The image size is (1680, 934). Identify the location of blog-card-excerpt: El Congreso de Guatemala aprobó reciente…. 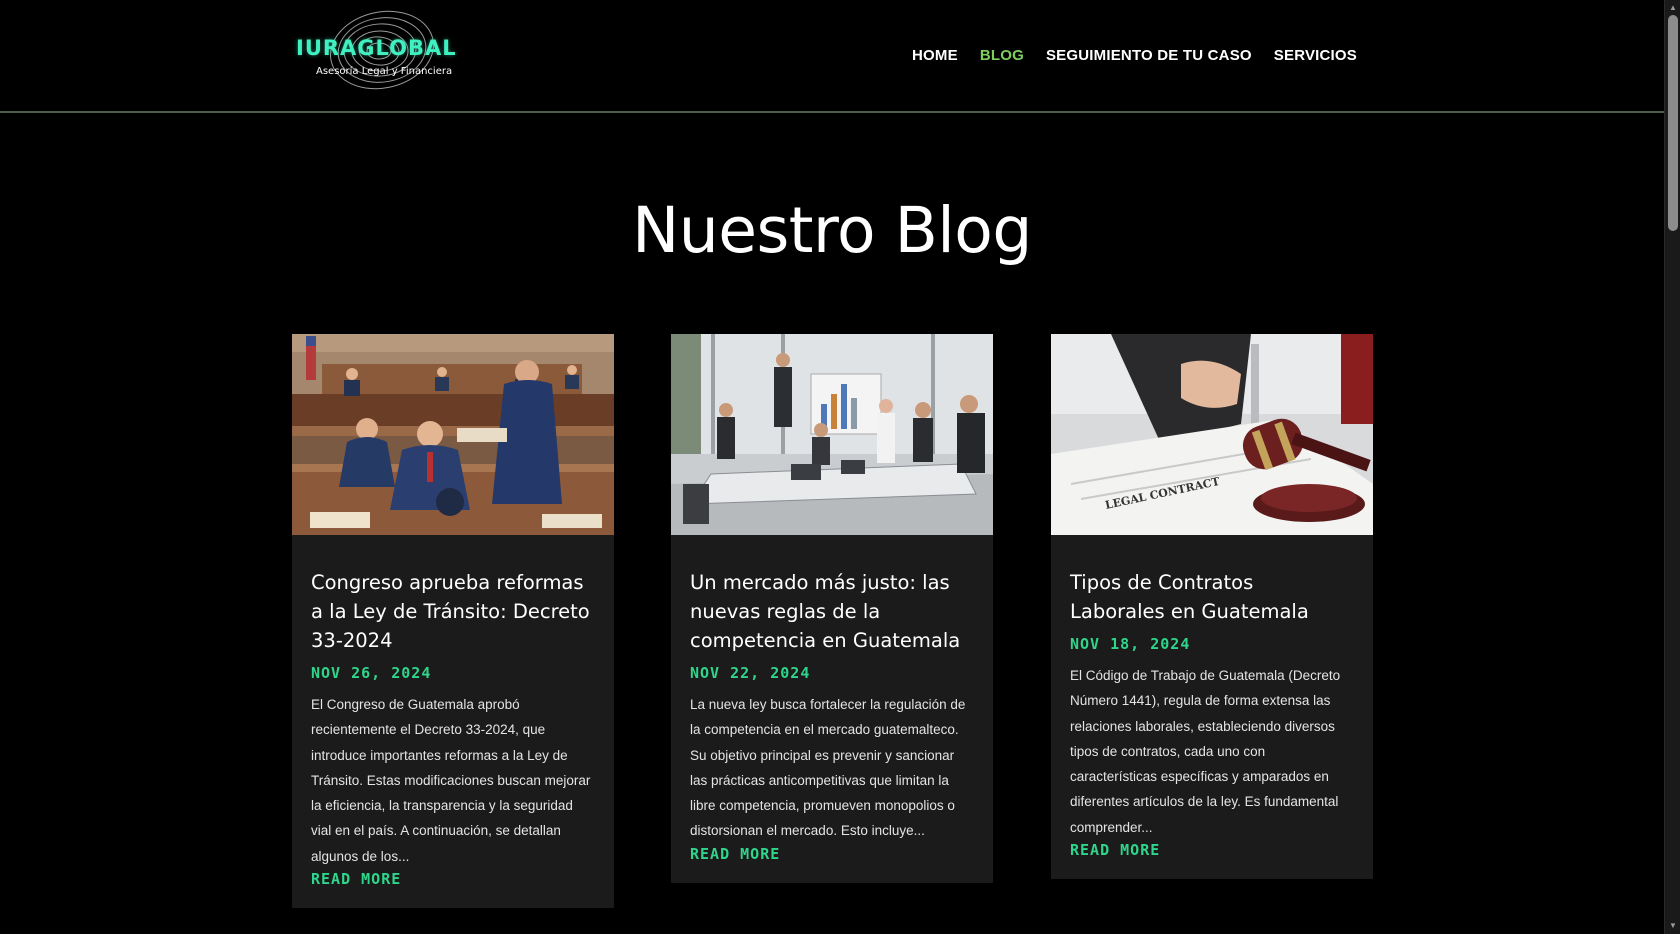
(451, 780).